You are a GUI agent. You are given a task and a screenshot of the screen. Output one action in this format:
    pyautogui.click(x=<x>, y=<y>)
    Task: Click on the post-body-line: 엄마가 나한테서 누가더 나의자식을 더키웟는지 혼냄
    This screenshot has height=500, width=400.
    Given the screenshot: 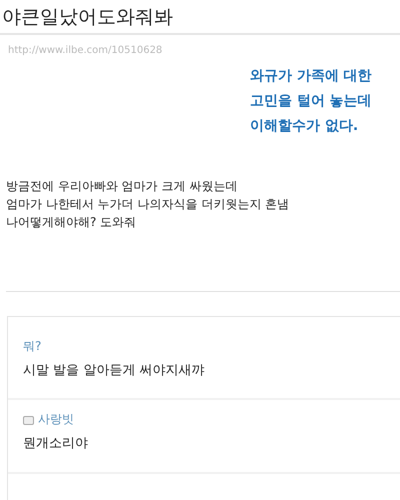 What is the action you would take?
    pyautogui.click(x=148, y=204)
    